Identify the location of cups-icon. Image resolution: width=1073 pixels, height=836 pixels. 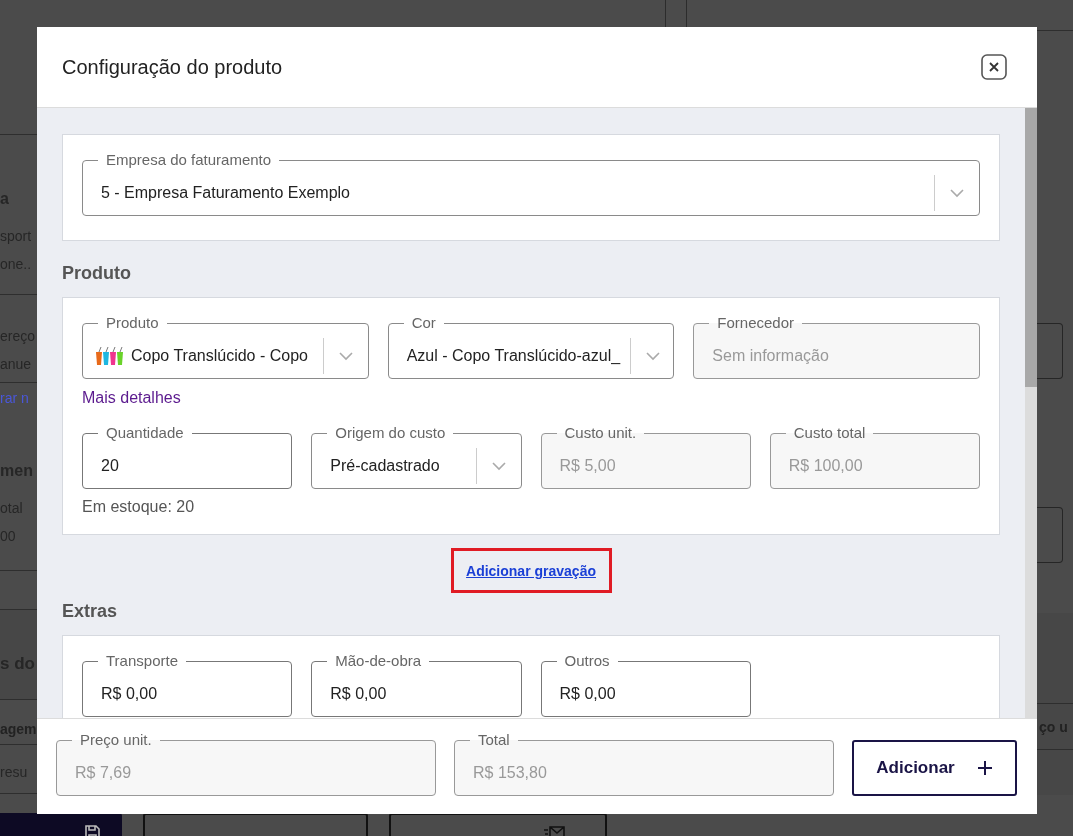
(110, 355).